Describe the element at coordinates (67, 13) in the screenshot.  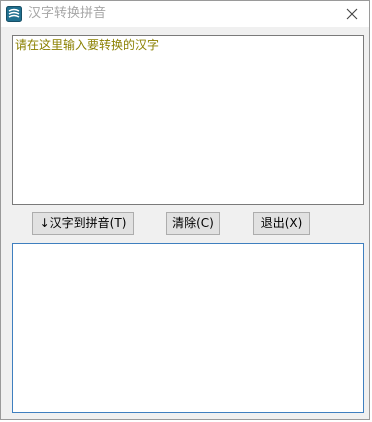
I see `window-title: 汉字转换拼音` at that location.